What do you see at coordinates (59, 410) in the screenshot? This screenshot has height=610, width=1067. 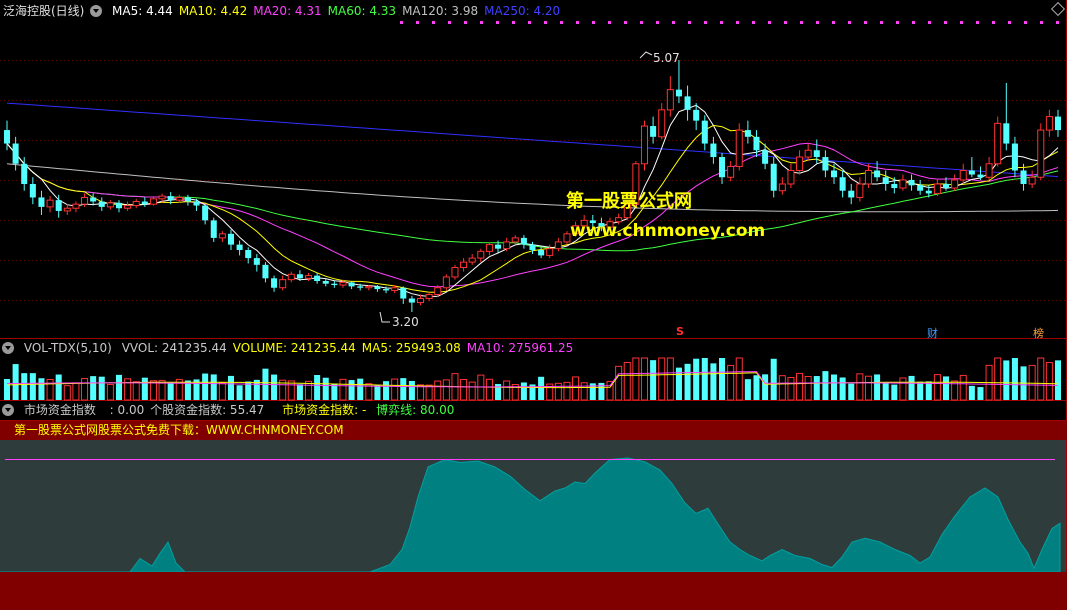 I see `fund-indicator-name: 市场资金指数` at bounding box center [59, 410].